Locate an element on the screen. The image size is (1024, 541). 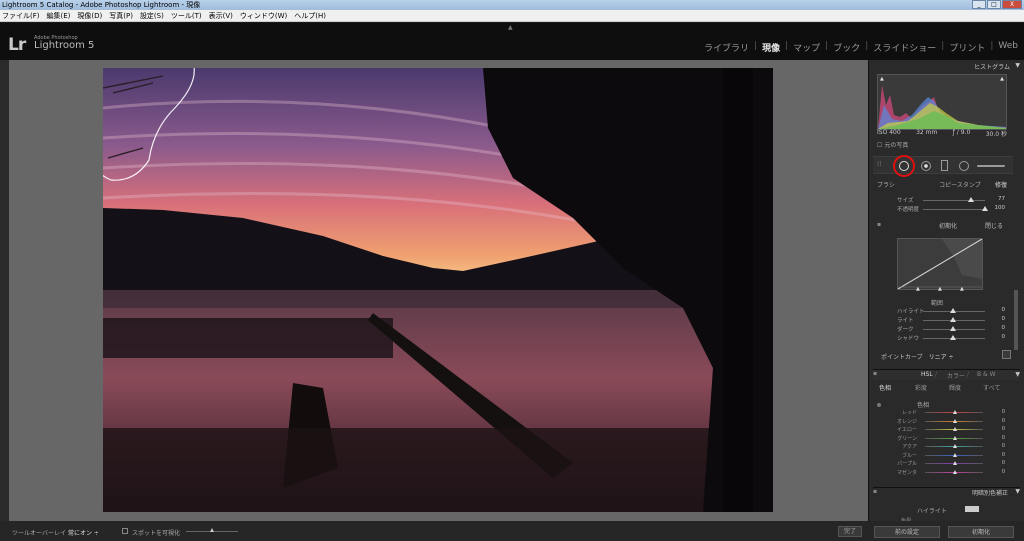
size-slider: サイズ 77 is located at coordinates (941, 200).